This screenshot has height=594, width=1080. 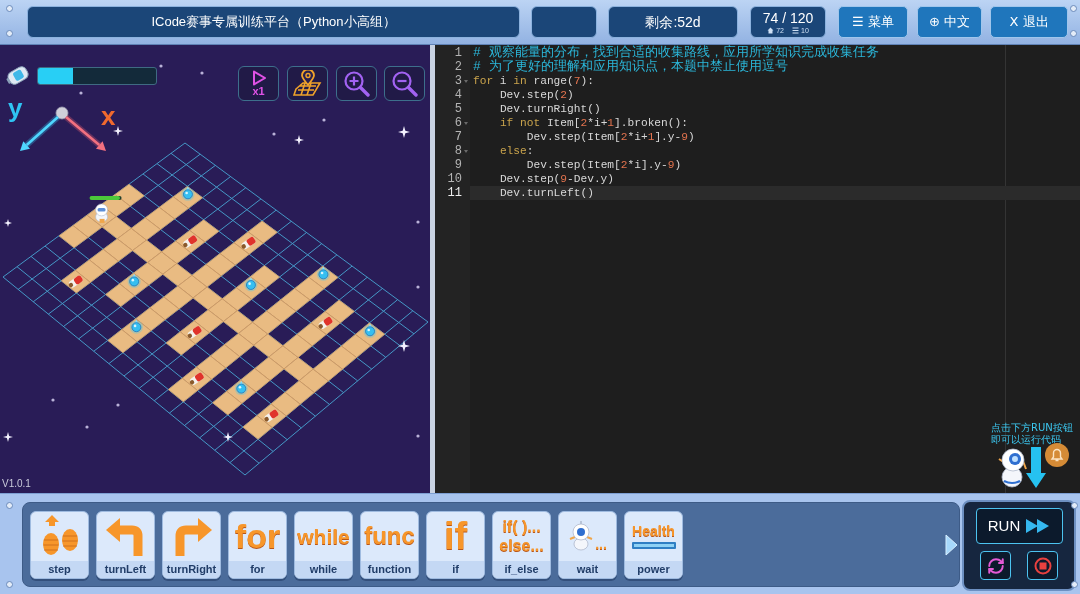 What do you see at coordinates (550, 109) in the screenshot?
I see `code-line: Dev.turnRight()` at bounding box center [550, 109].